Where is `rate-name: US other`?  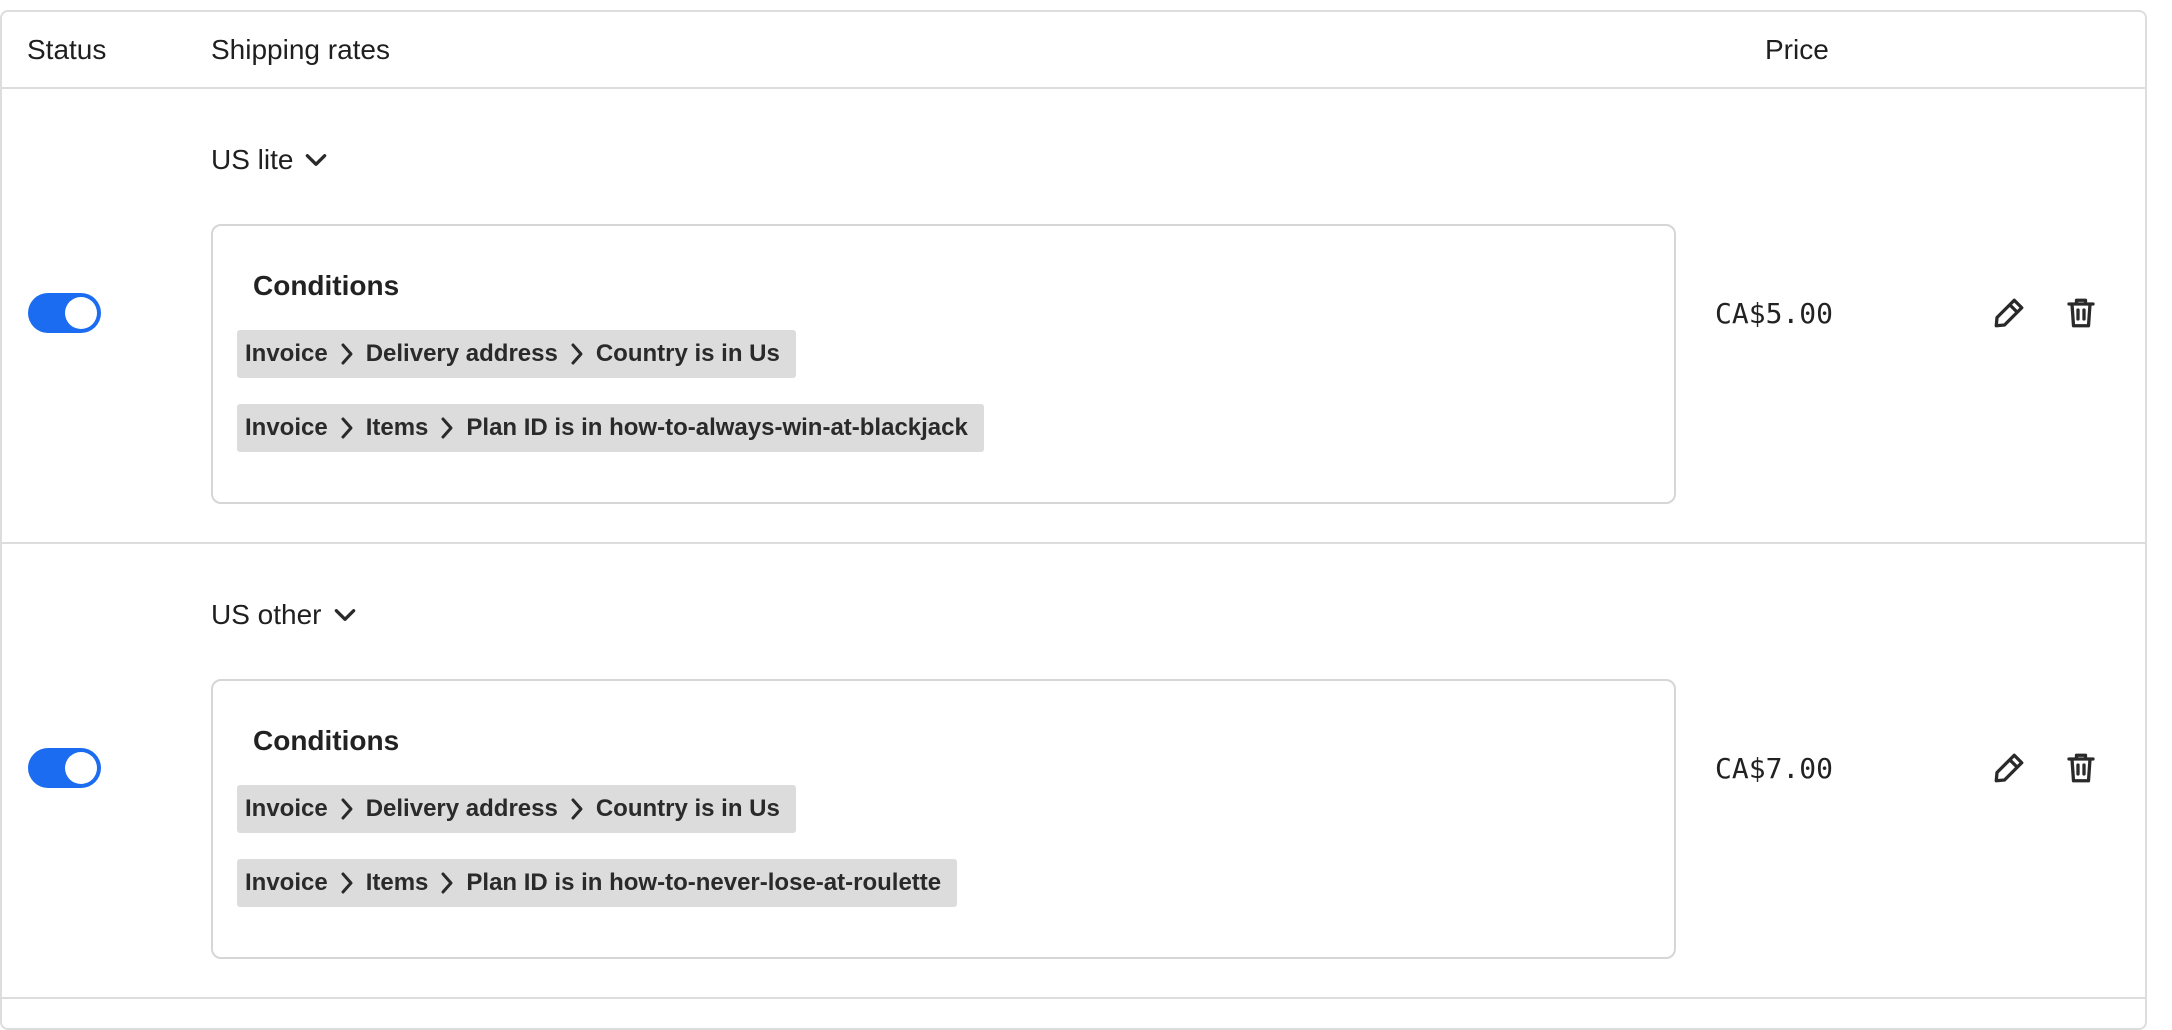 rate-name: US other is located at coordinates (266, 614).